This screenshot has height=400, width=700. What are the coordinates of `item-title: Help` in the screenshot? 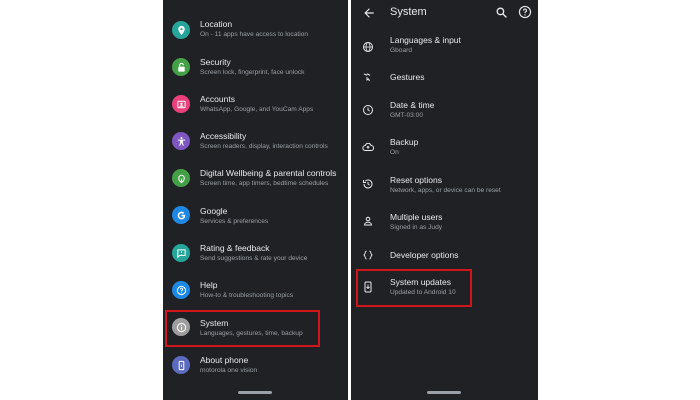 It's located at (209, 285).